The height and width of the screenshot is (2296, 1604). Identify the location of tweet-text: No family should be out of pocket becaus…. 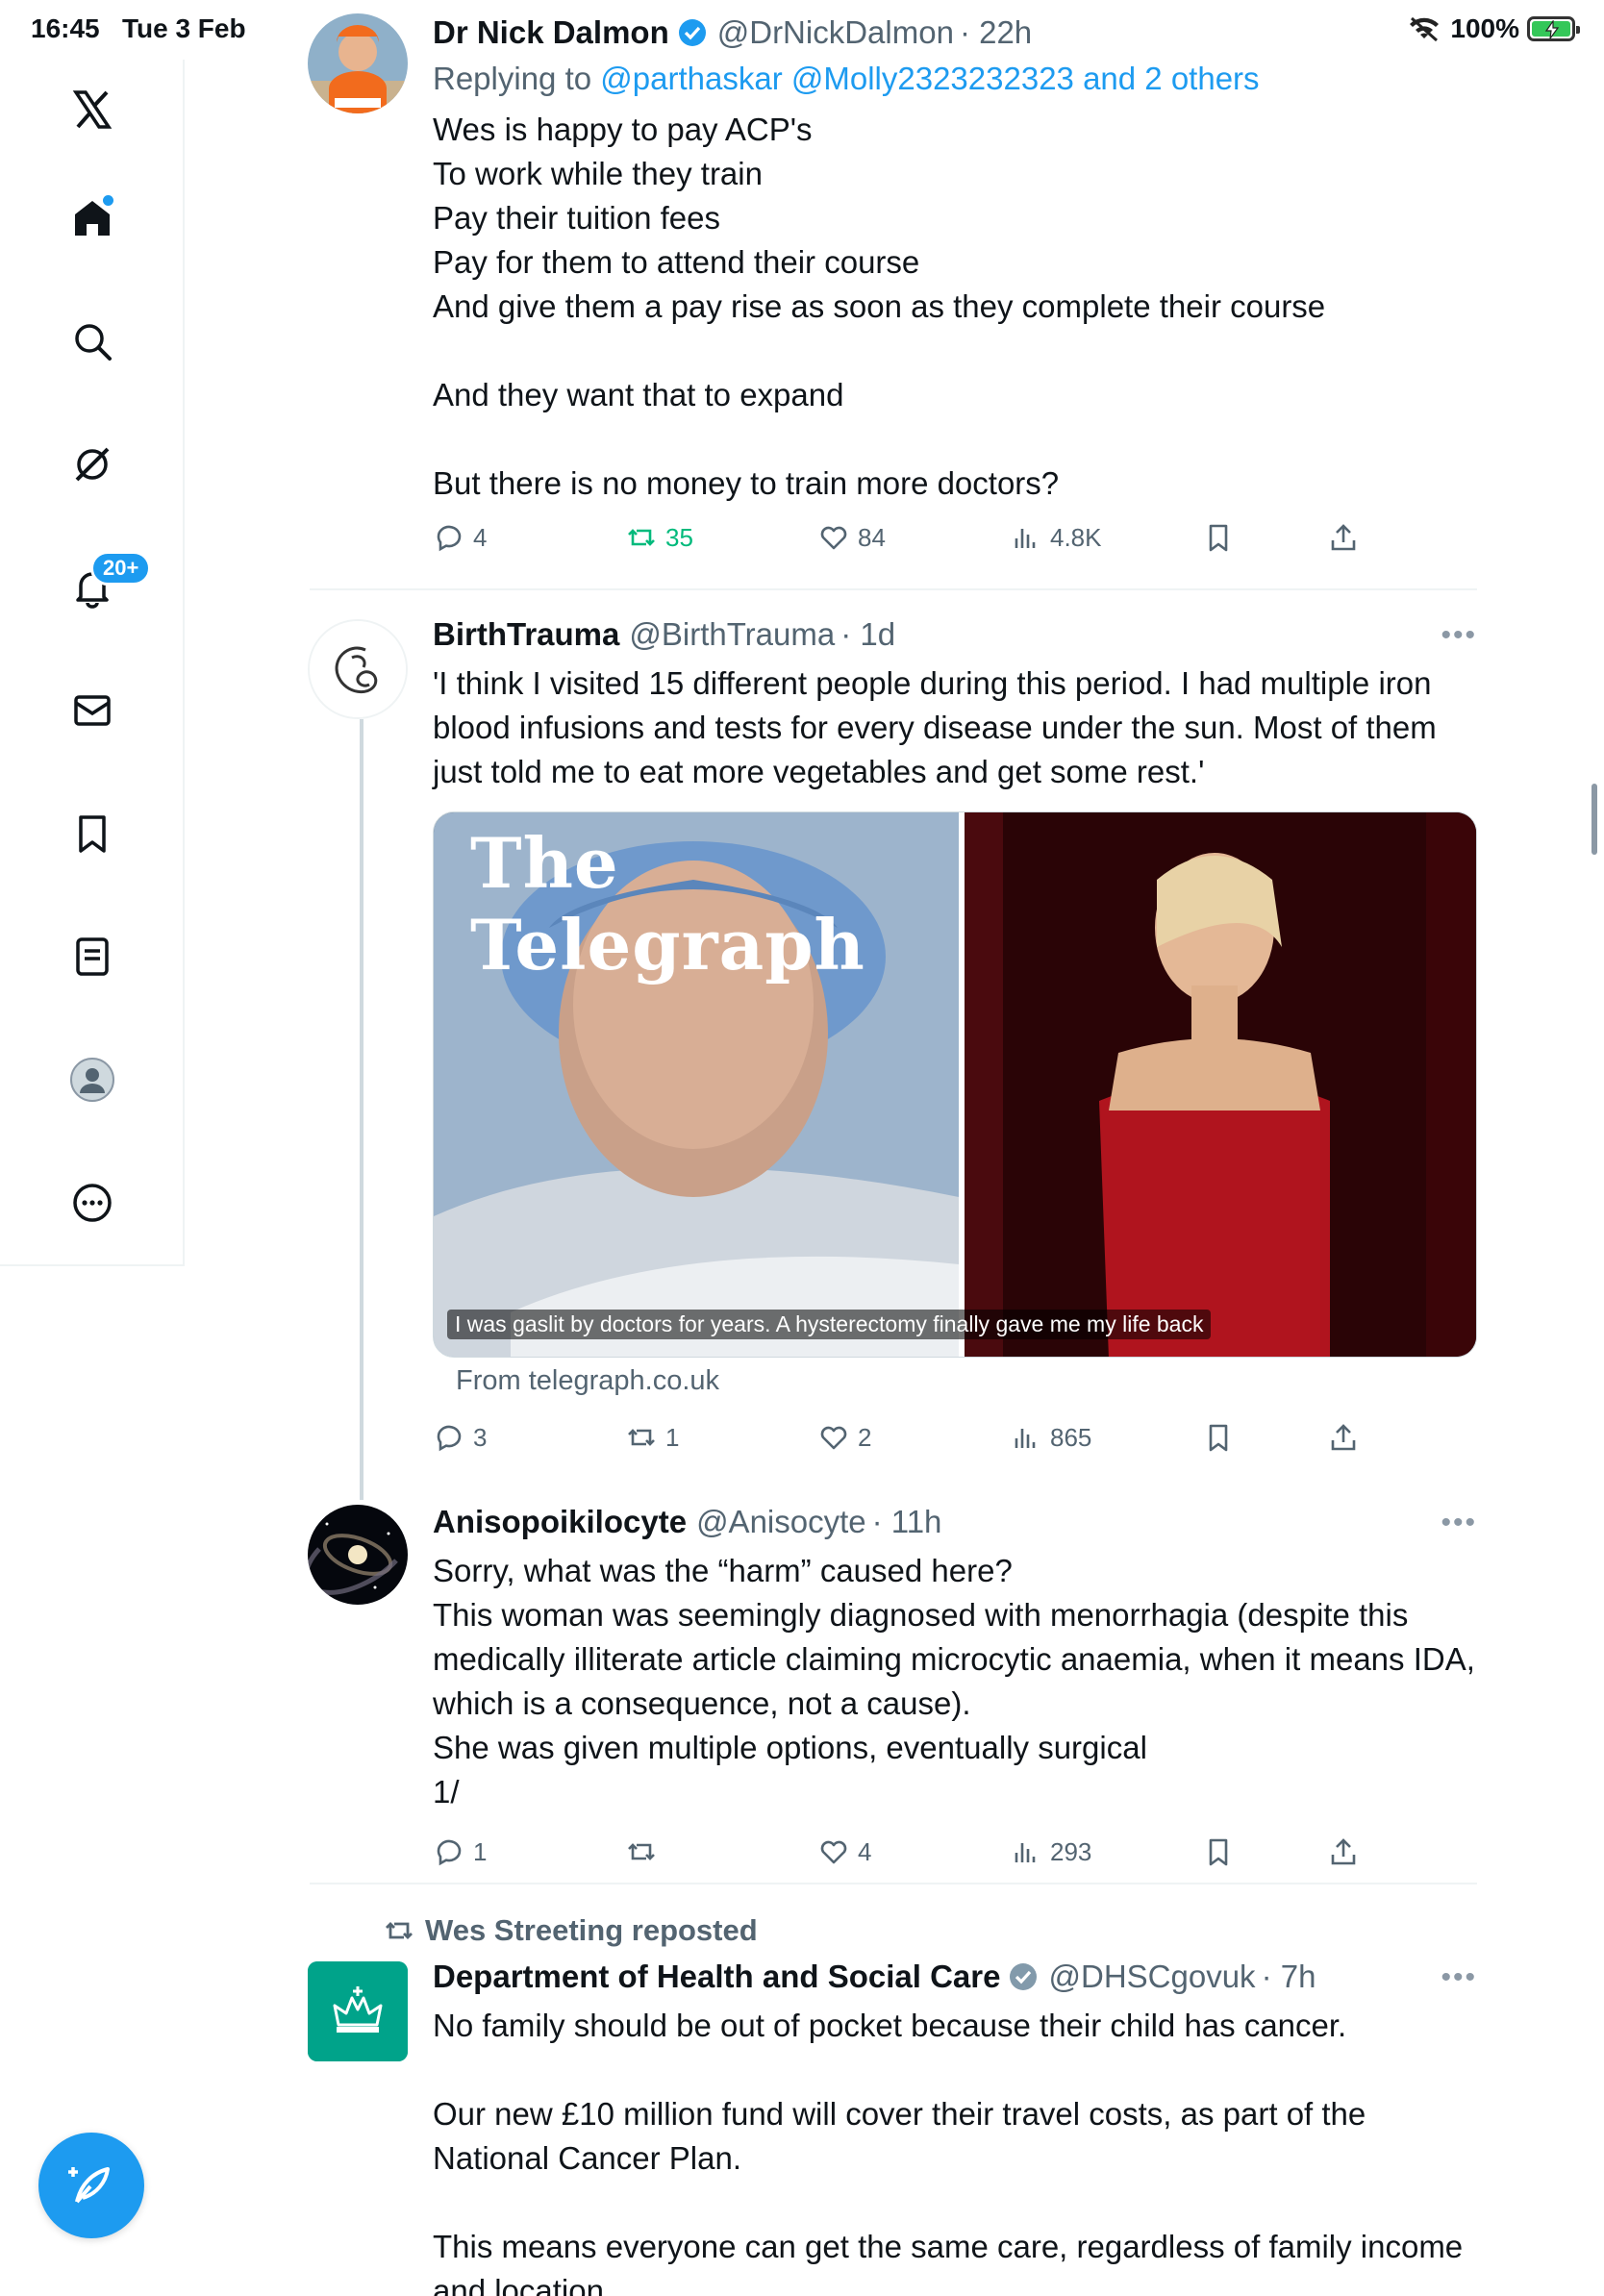
(948, 2152).